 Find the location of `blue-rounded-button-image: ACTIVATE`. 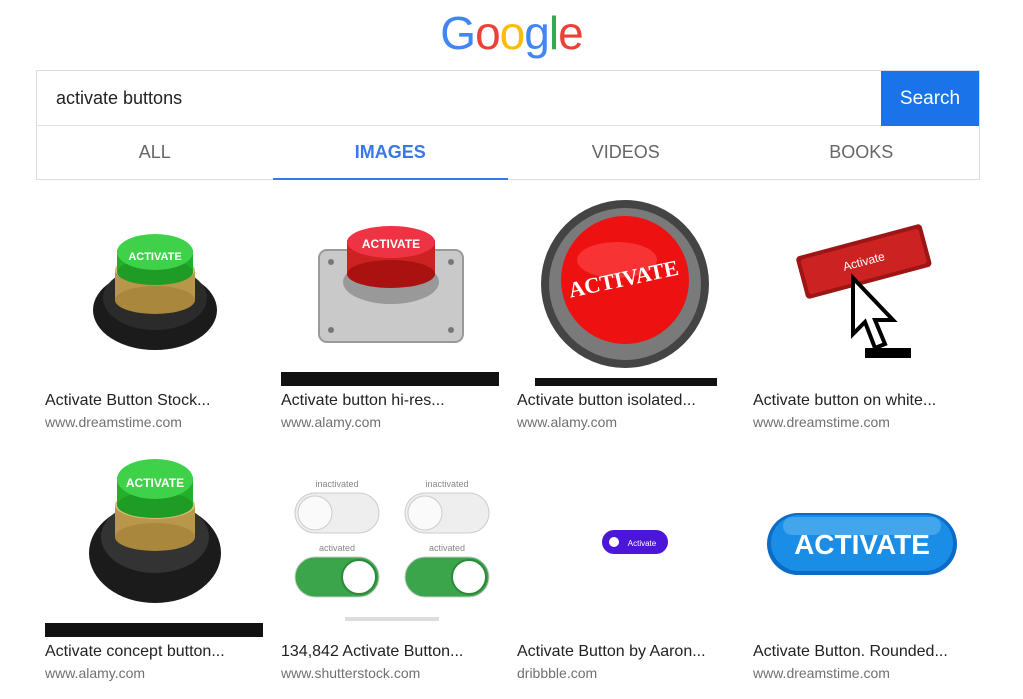

blue-rounded-button-image: ACTIVATE is located at coordinates (862, 544).